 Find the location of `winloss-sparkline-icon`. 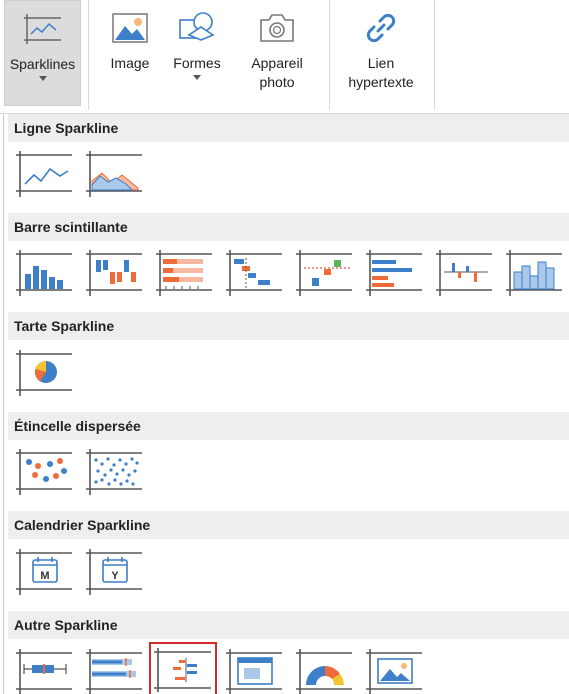

winloss-sparkline-icon is located at coordinates (115, 273).